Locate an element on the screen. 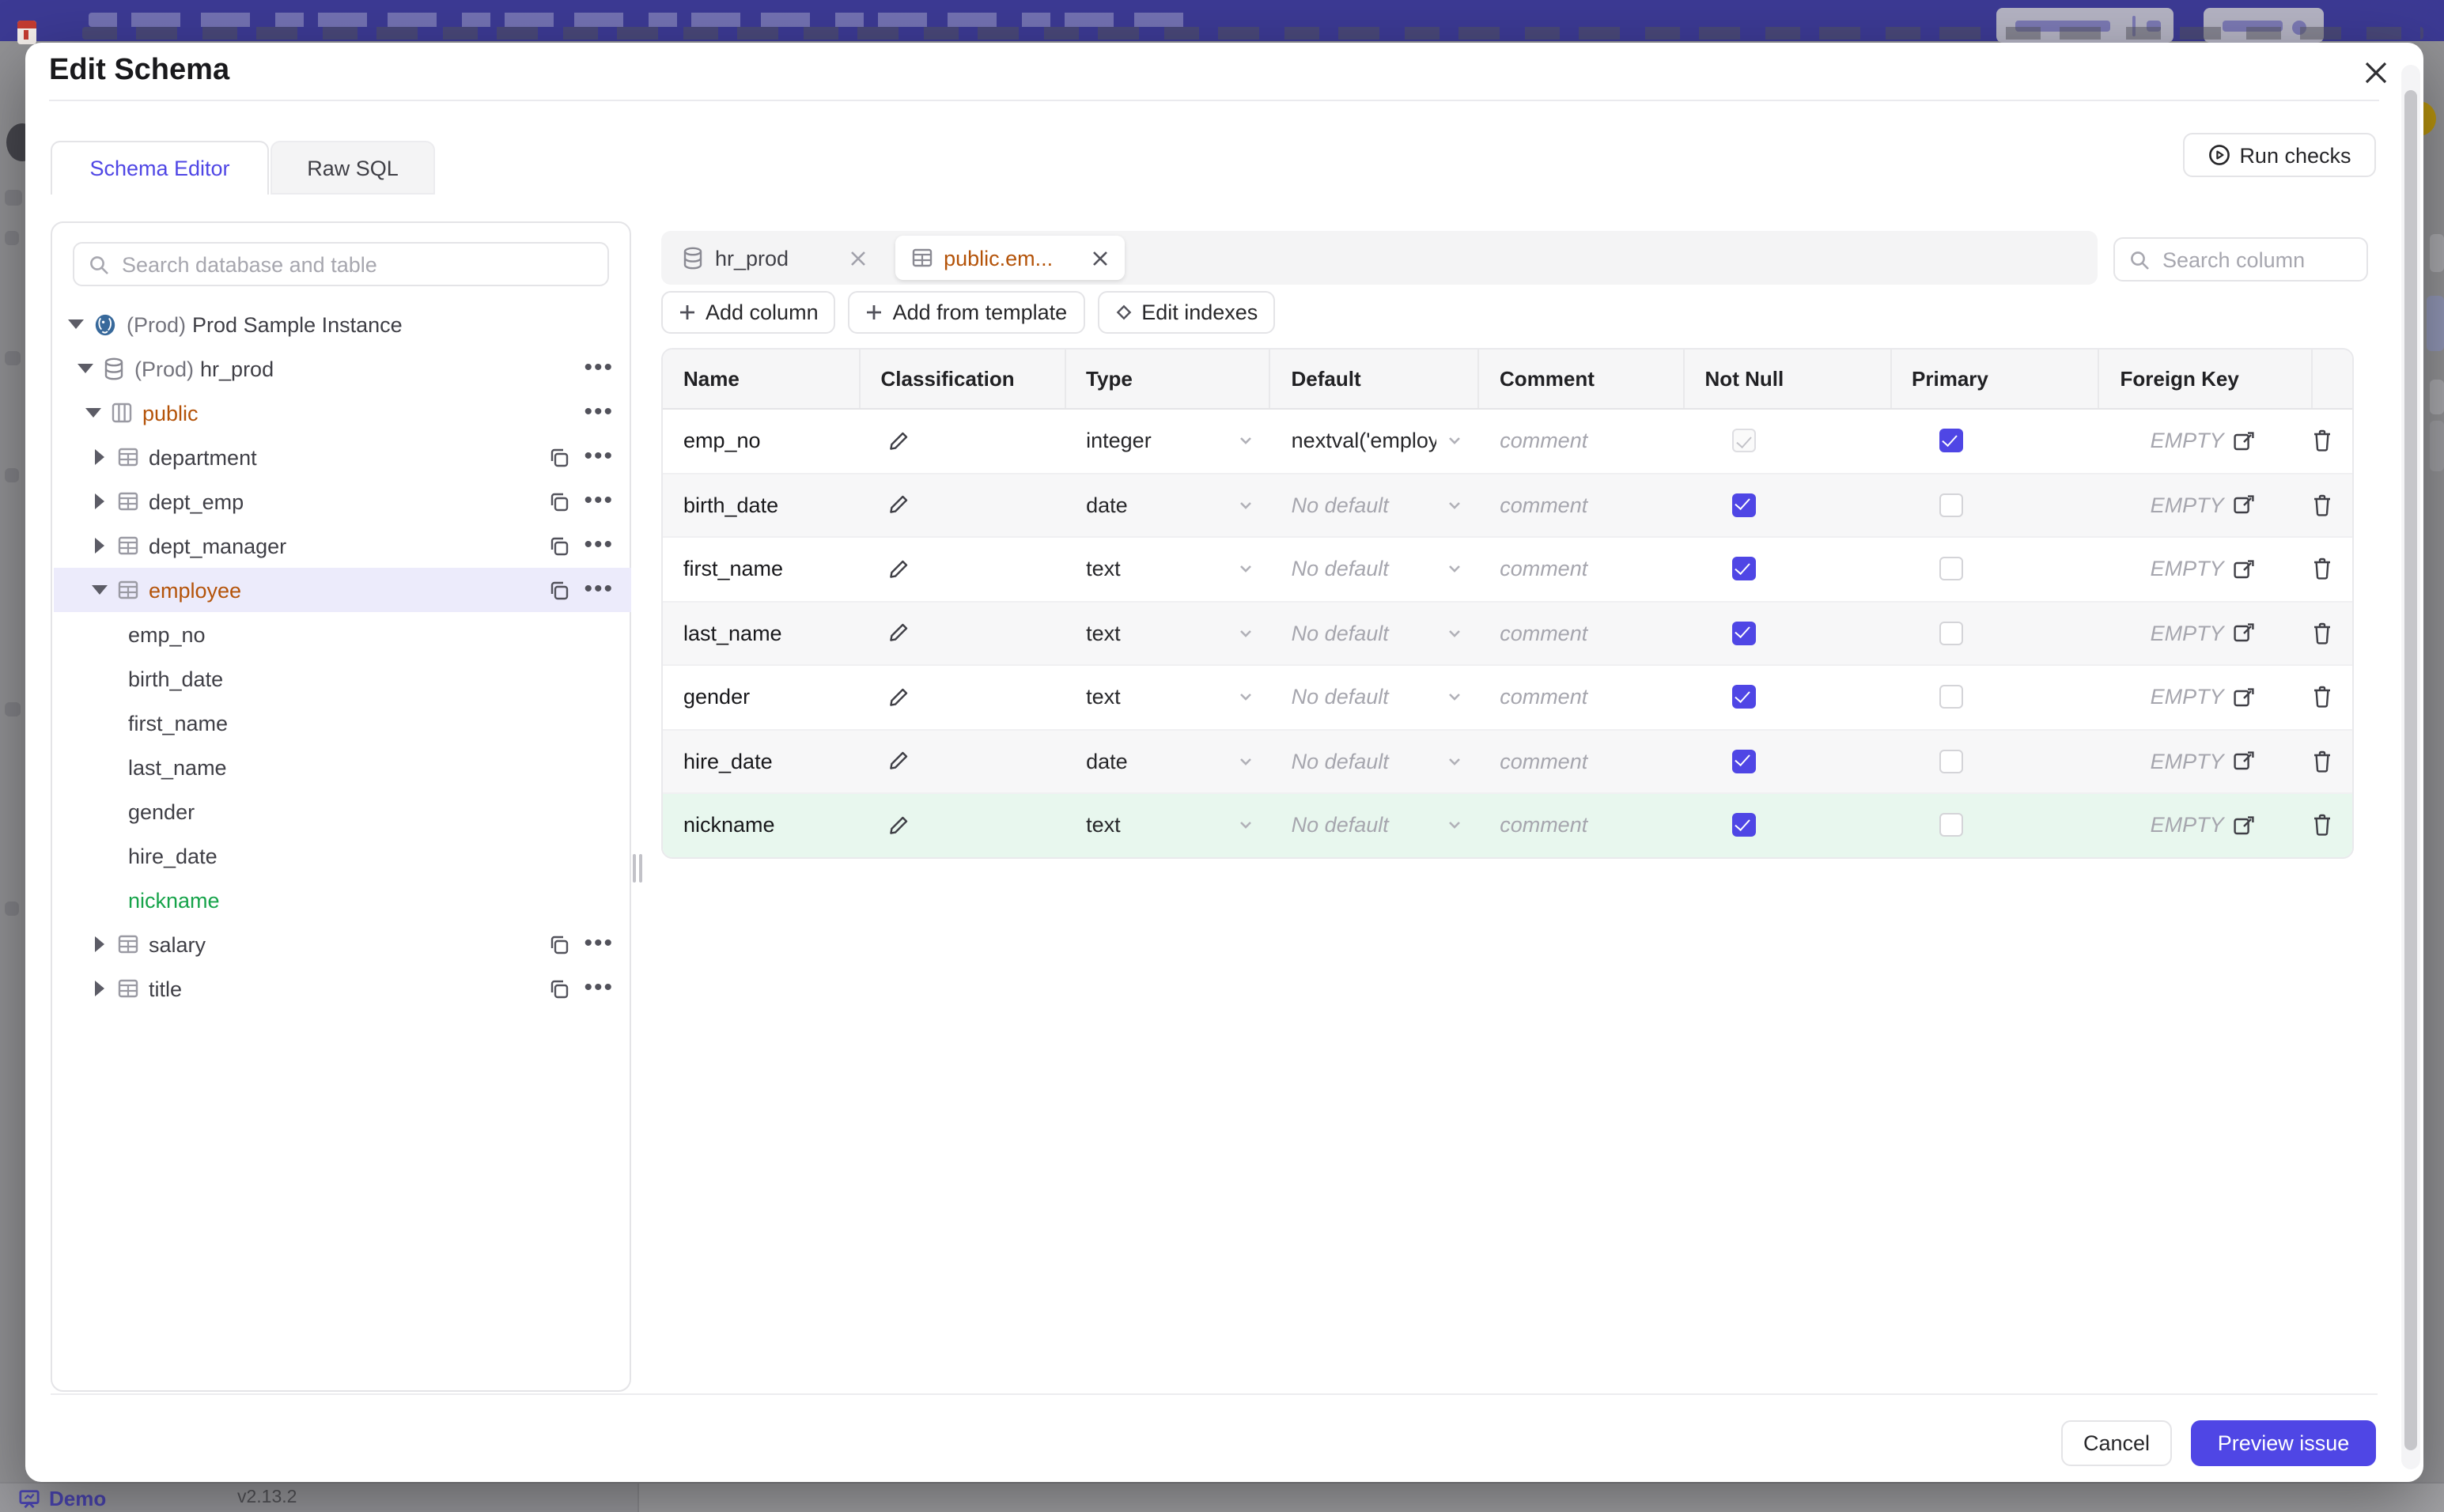  tree-search-input is located at coordinates (340, 264).